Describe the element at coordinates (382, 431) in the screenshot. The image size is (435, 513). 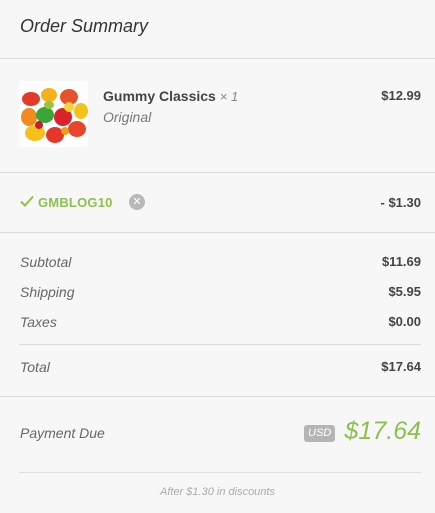
I see `payment-due-amount: $17.64` at that location.